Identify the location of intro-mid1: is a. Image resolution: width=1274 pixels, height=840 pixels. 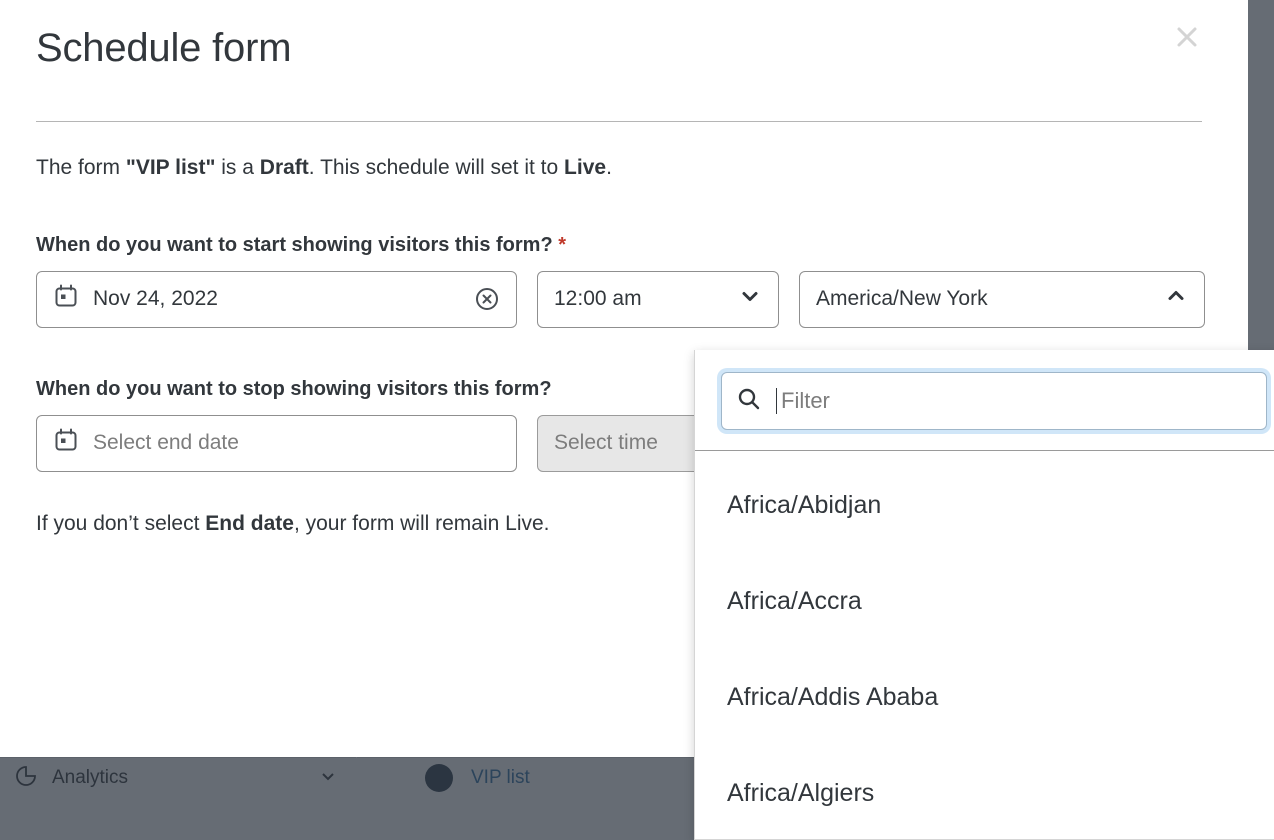
(237, 167).